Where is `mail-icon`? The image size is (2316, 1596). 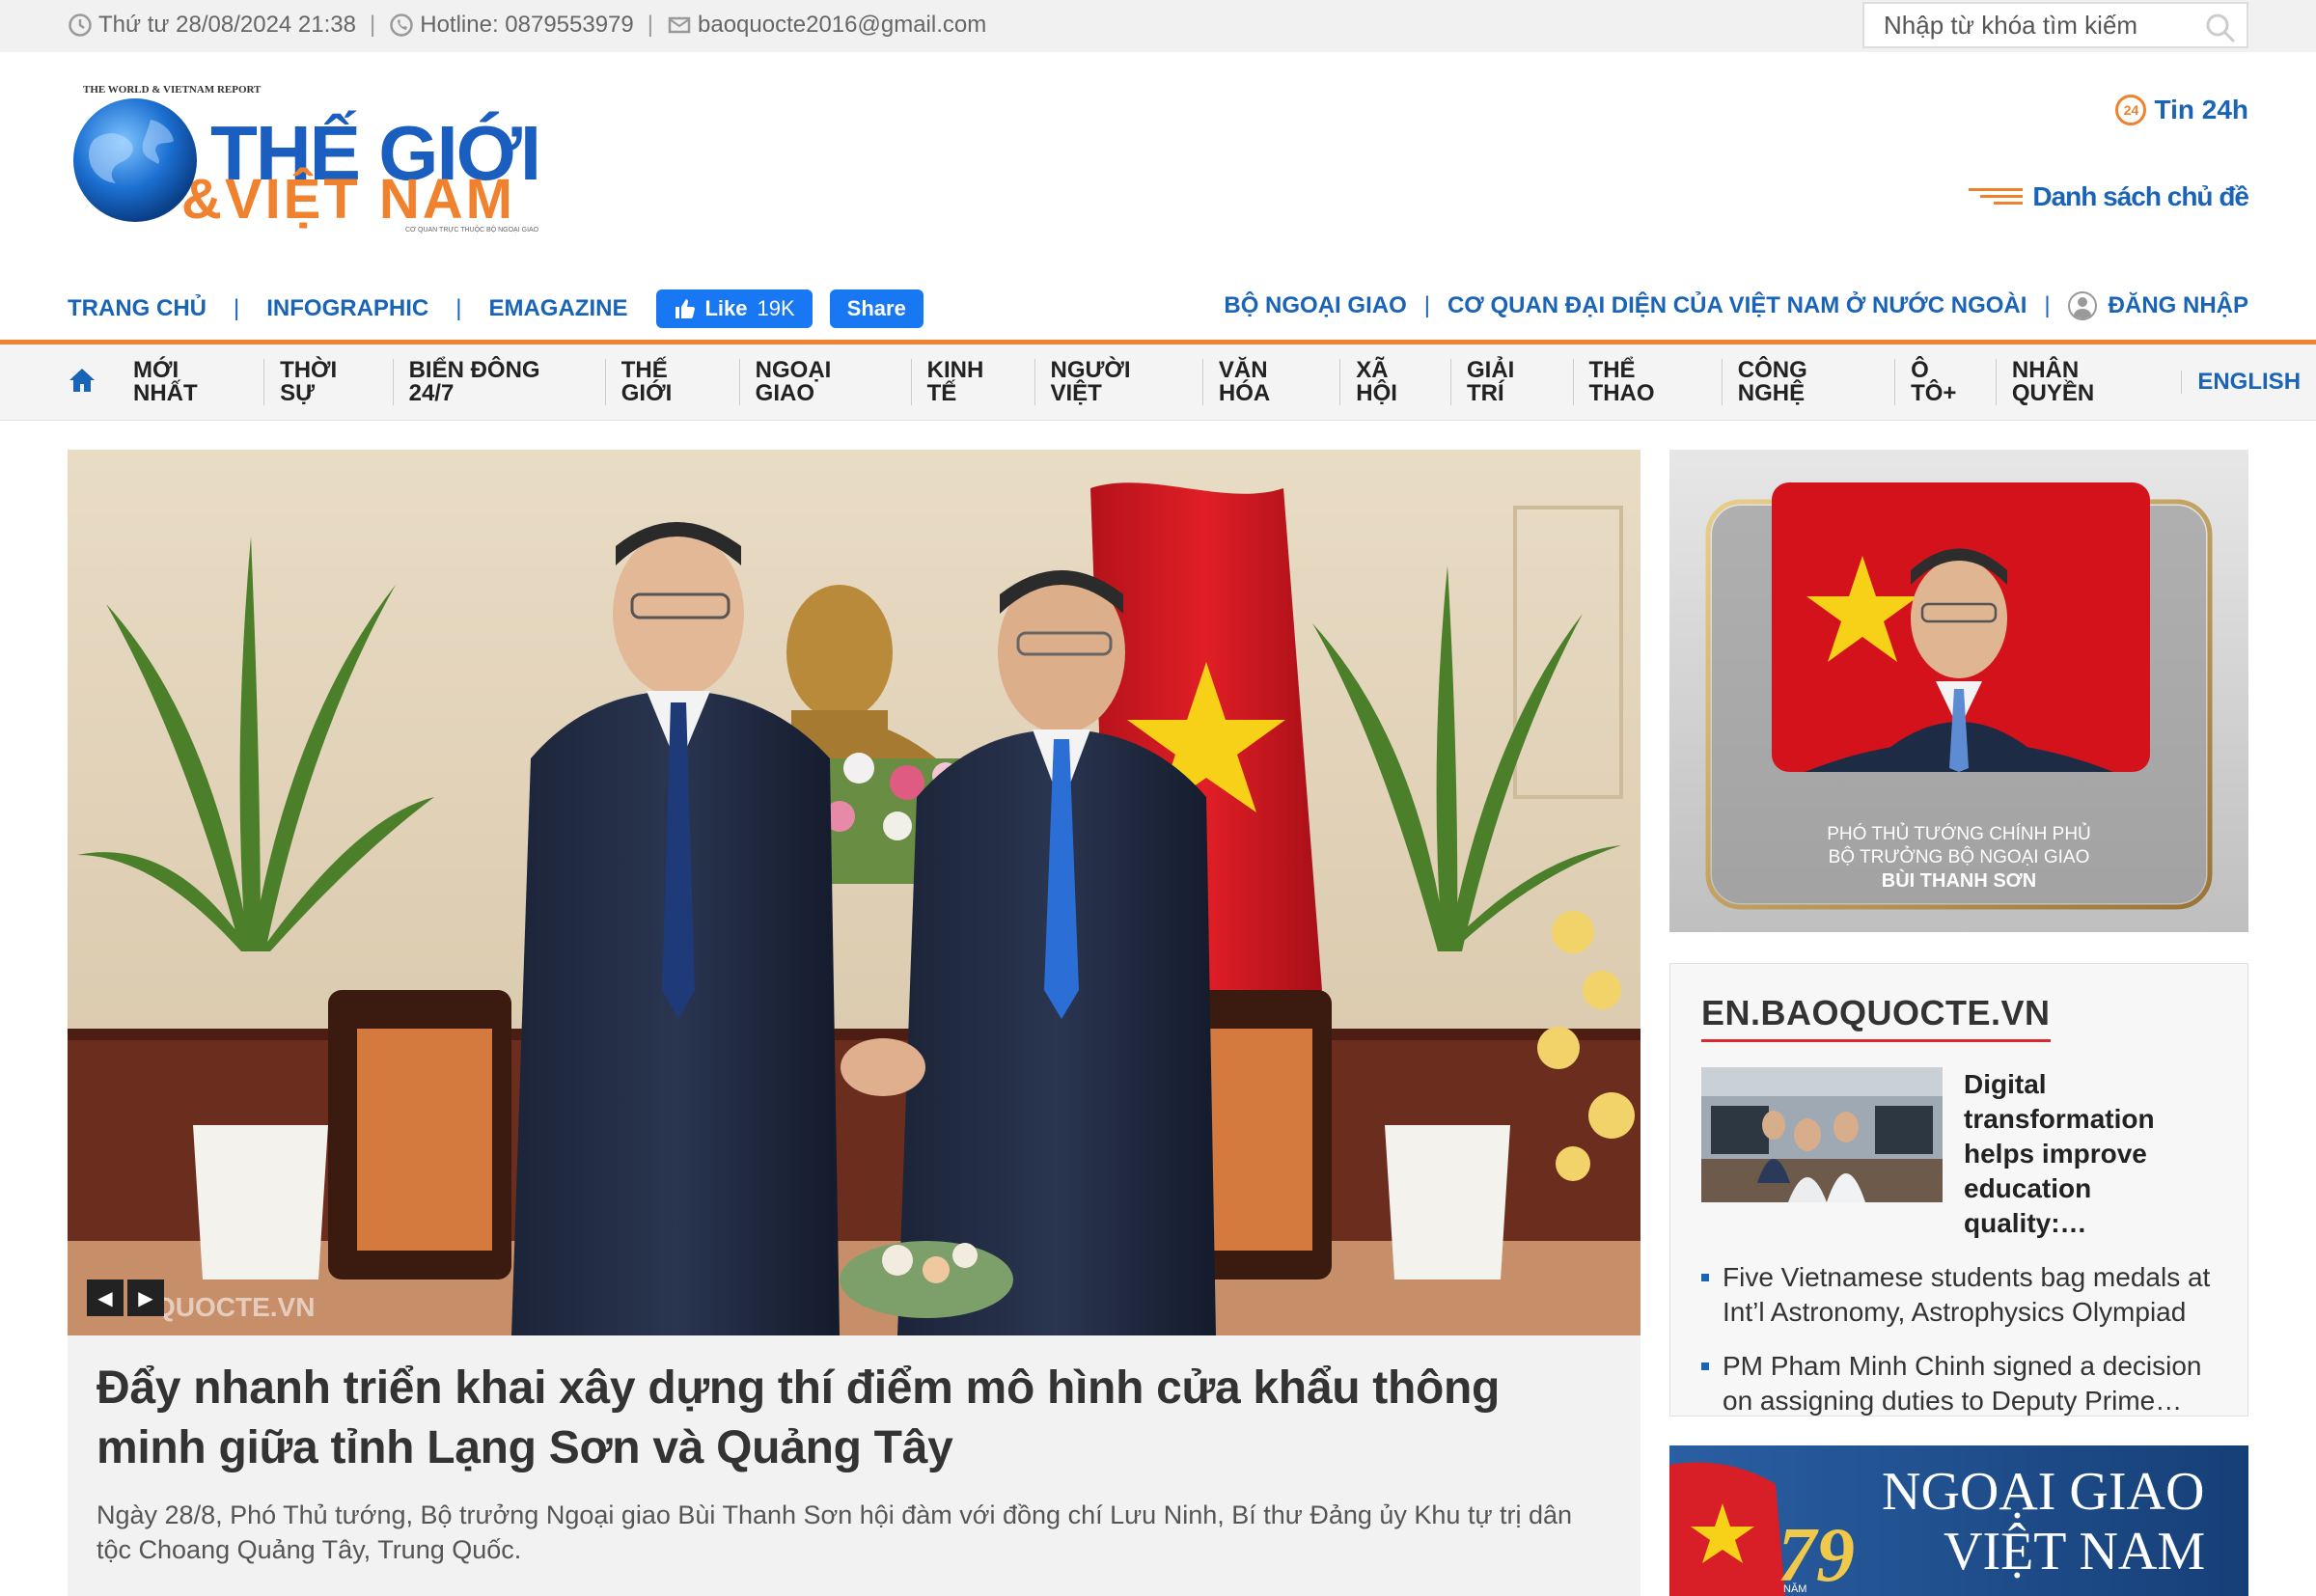 mail-icon is located at coordinates (679, 25).